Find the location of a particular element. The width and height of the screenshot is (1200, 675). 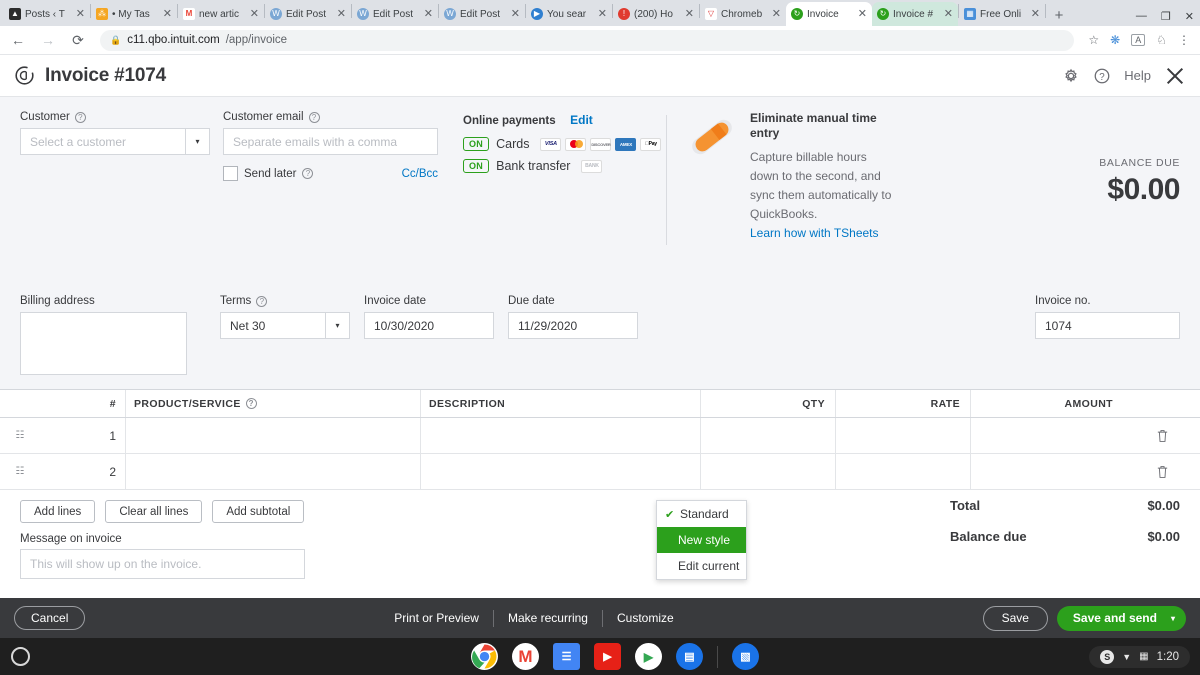

terms-select: Net 30 ▾ is located at coordinates (285, 325).